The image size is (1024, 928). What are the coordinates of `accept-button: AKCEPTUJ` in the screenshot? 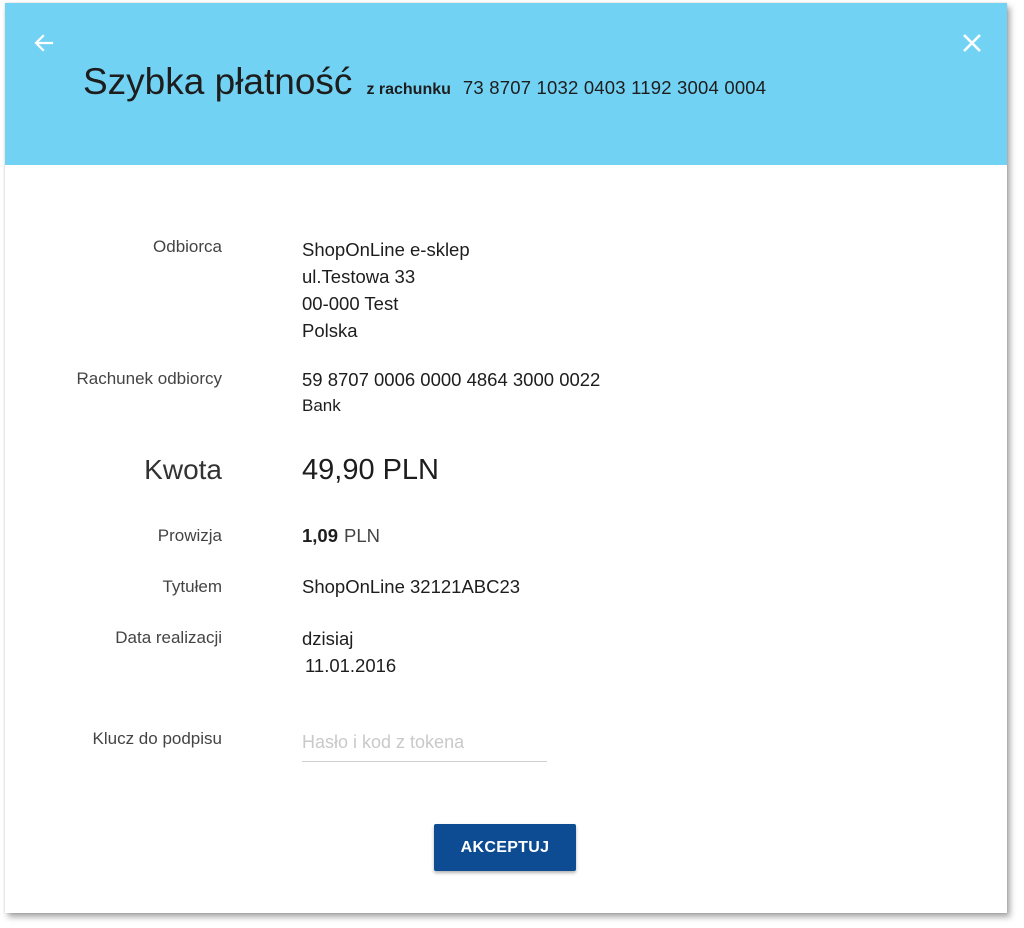 It's located at (505, 847).